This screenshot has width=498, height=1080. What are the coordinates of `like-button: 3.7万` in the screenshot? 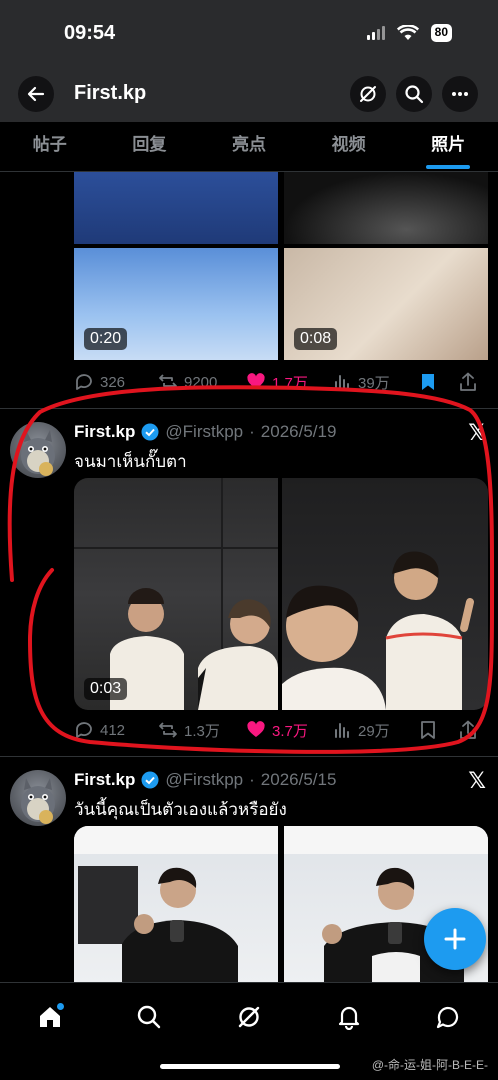 It's located at (289, 730).